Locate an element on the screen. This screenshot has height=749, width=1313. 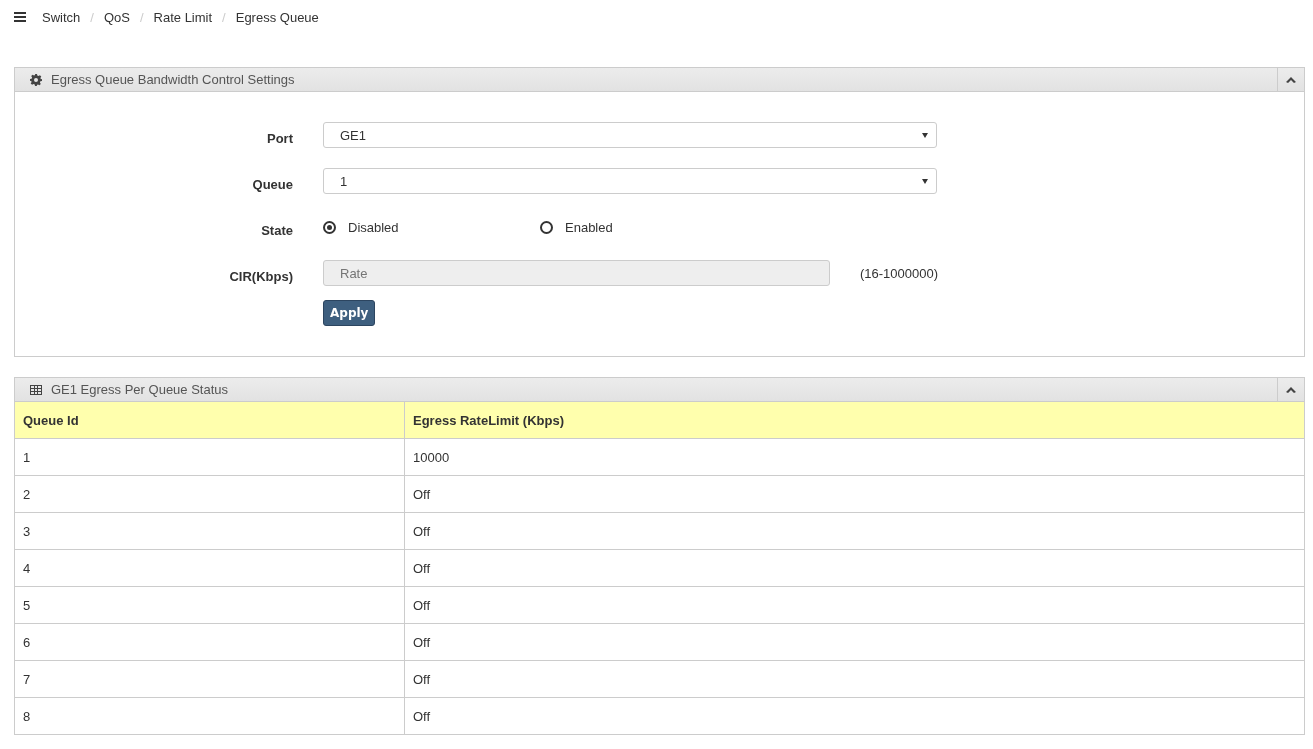
table-cell: 8 is located at coordinates (210, 715).